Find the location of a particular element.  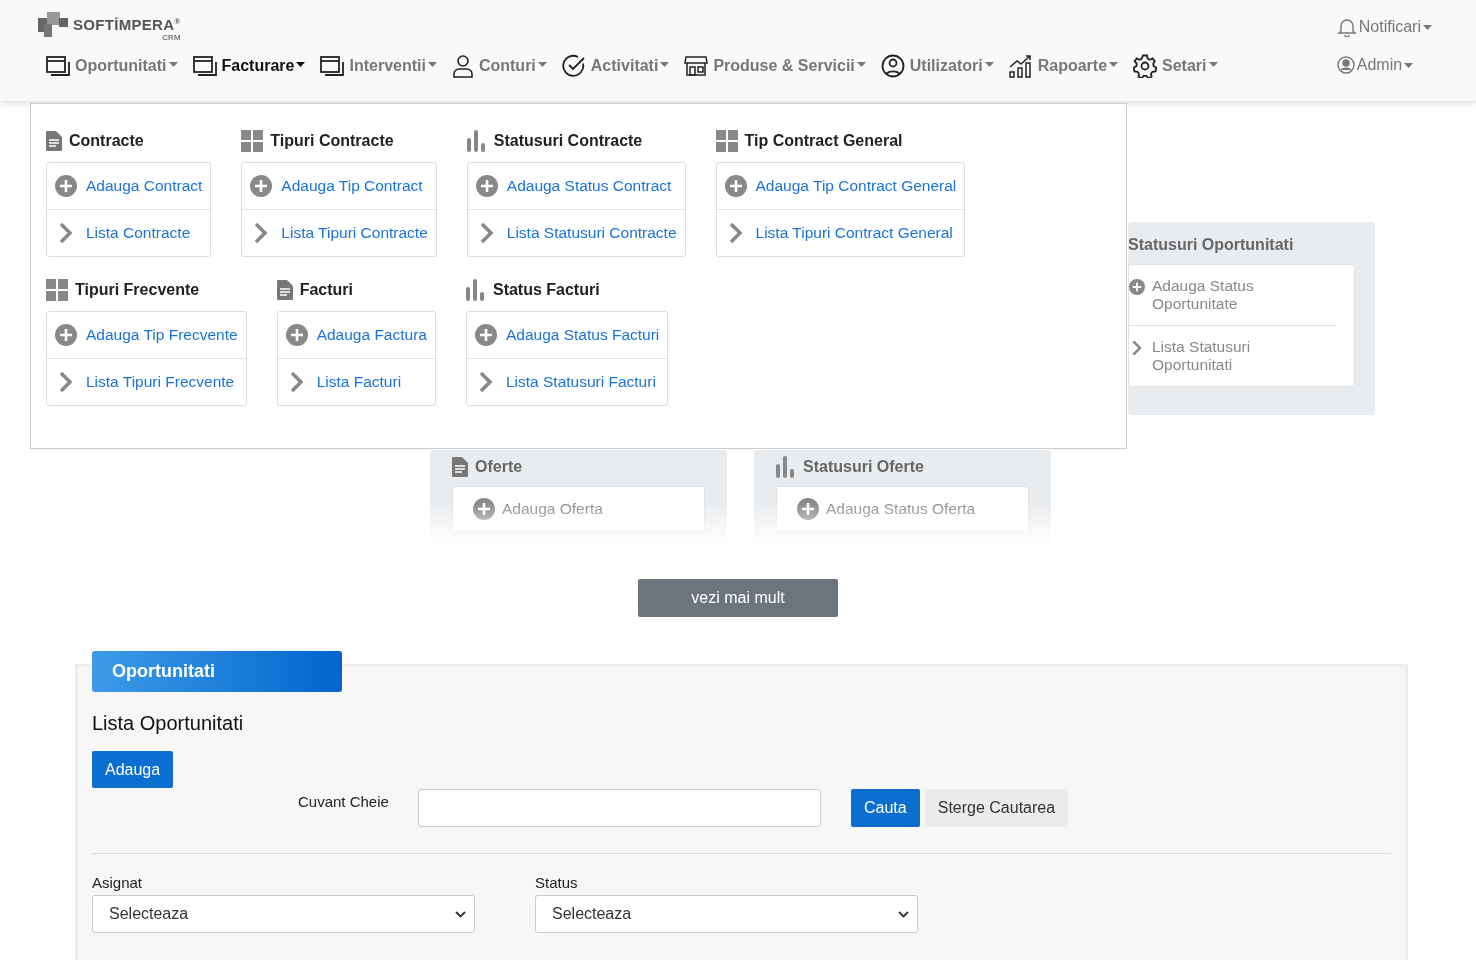

chart-icon is located at coordinates (1020, 66).